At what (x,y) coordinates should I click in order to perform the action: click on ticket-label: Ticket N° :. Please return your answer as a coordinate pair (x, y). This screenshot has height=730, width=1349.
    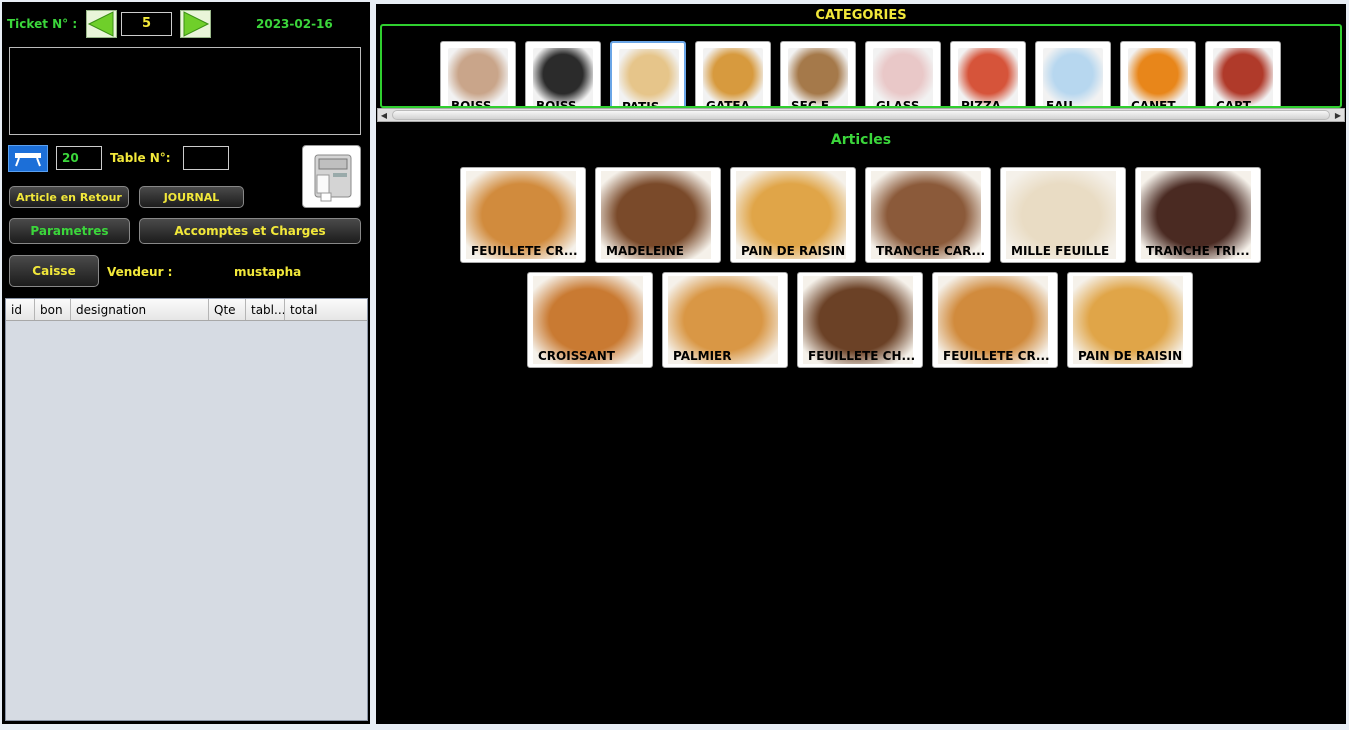
    Looking at the image, I should click on (42, 24).